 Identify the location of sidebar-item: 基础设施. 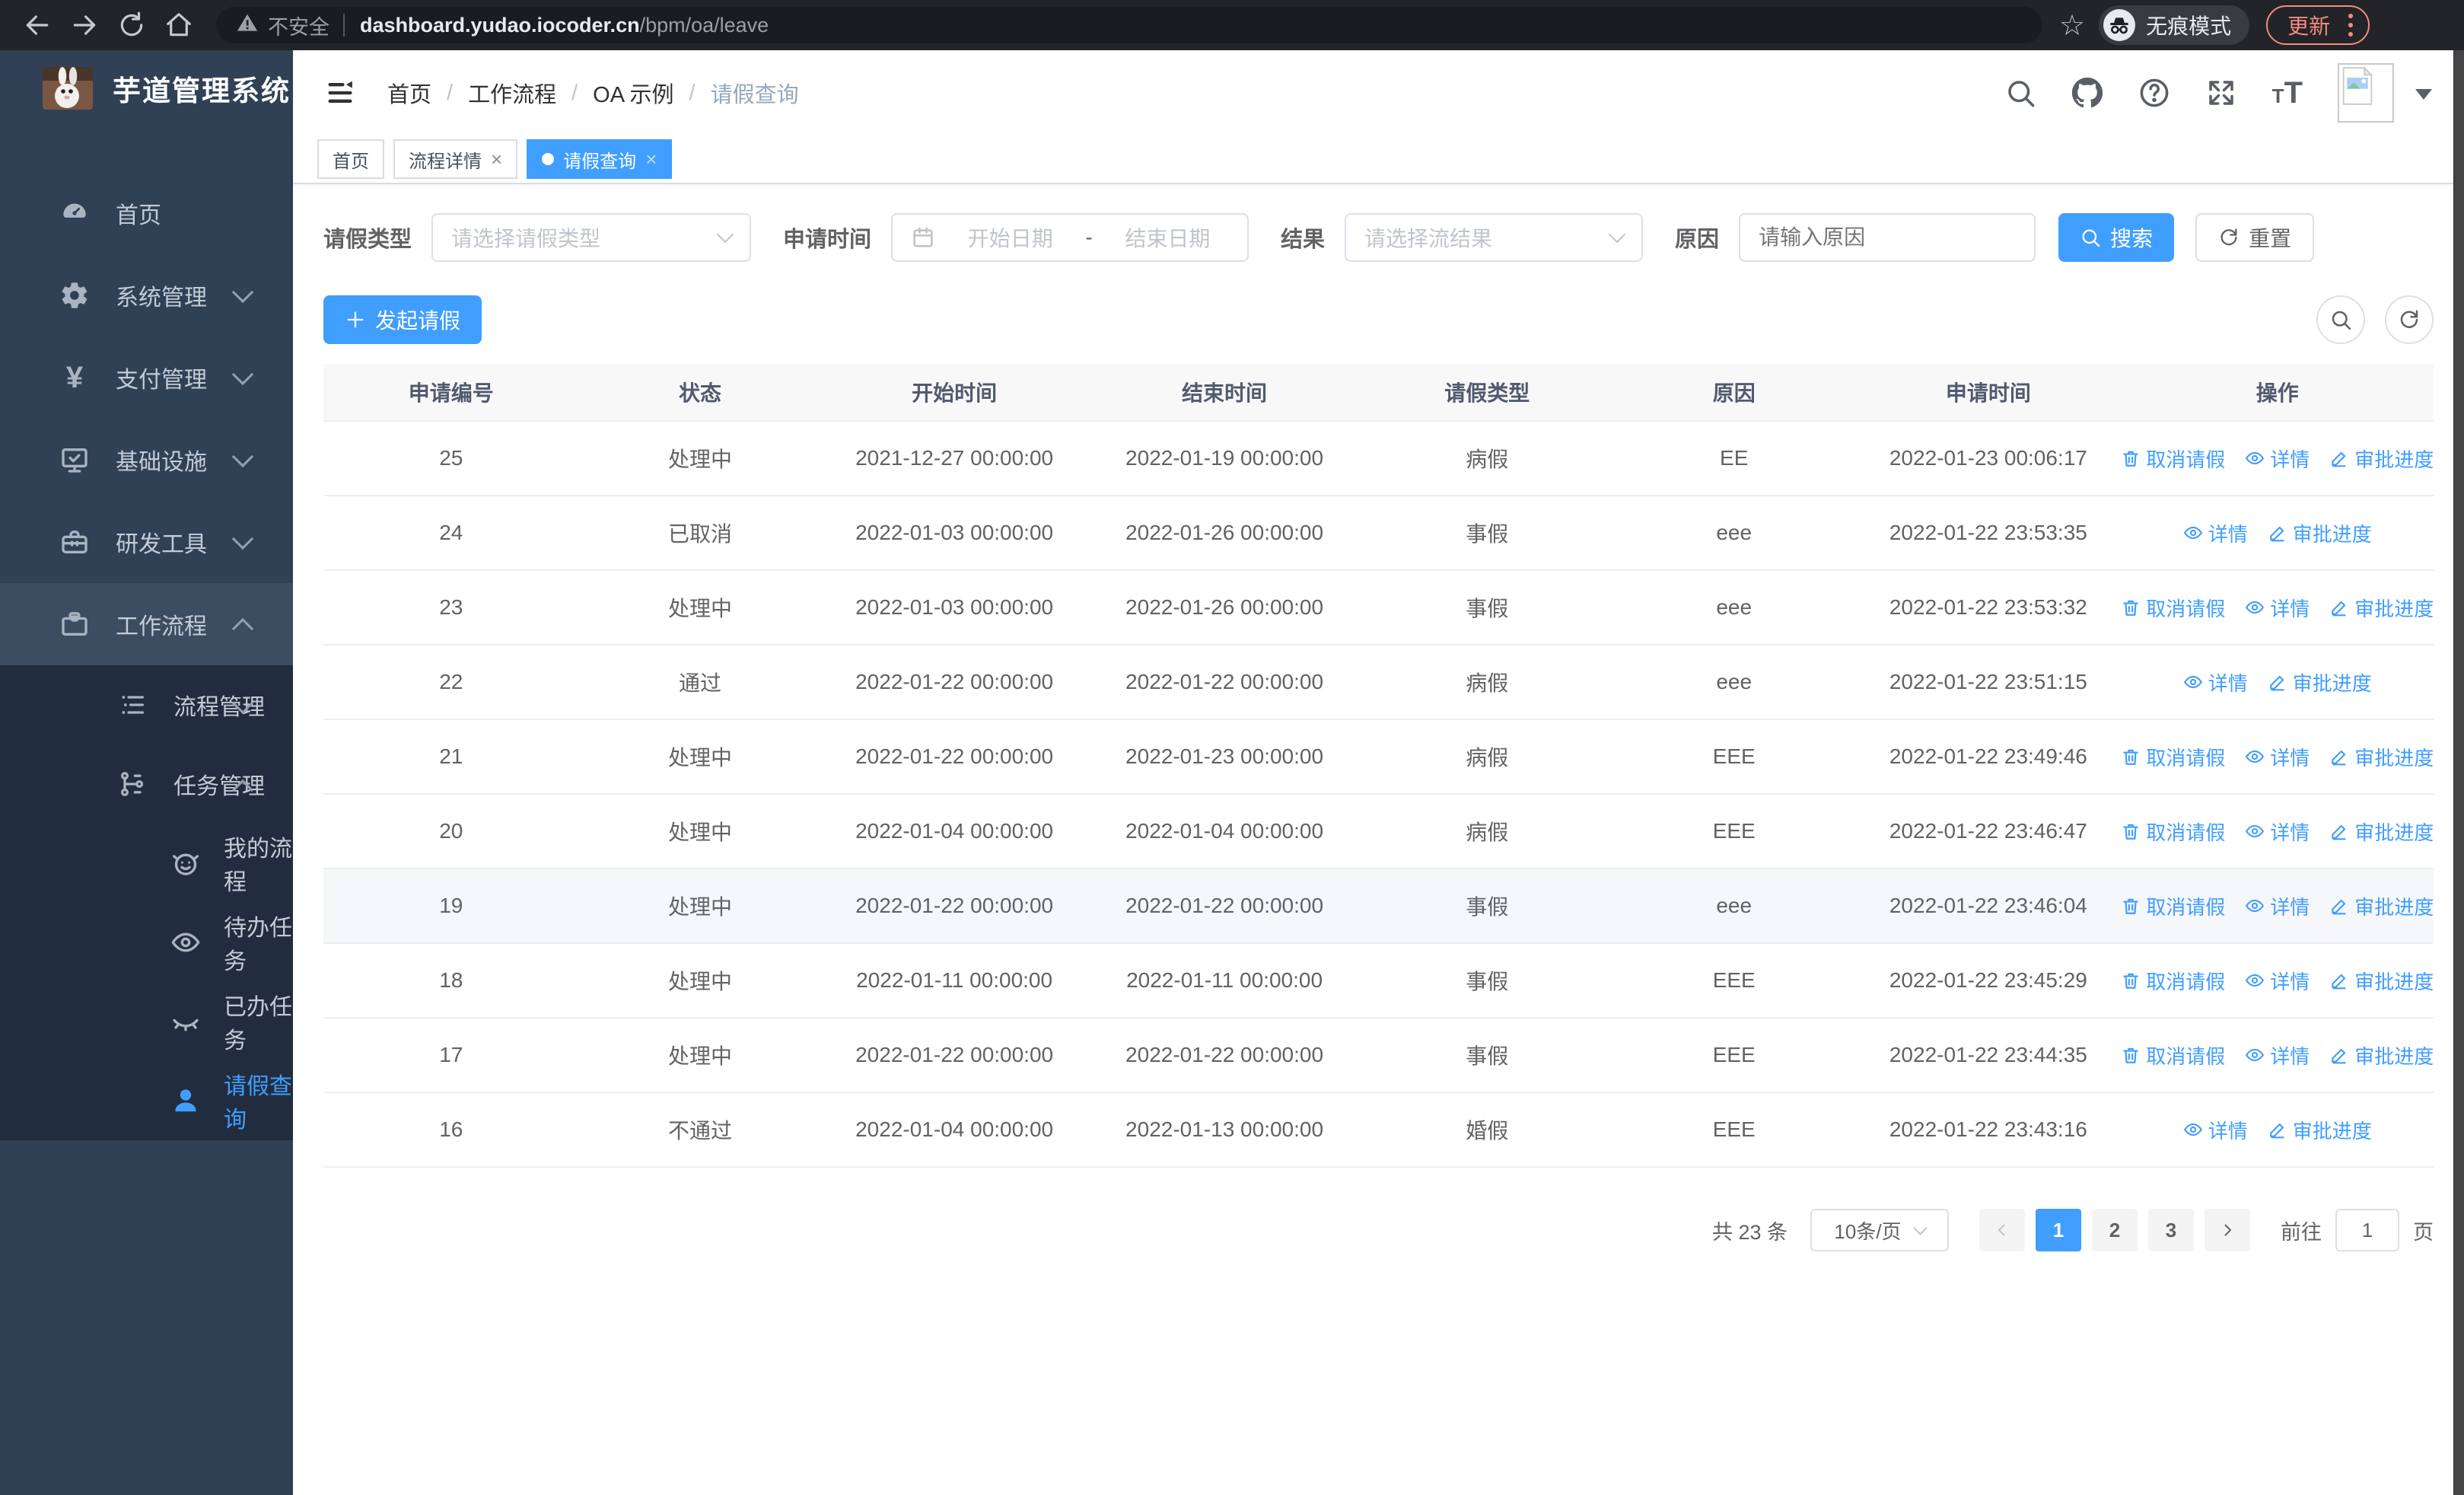
(146, 460).